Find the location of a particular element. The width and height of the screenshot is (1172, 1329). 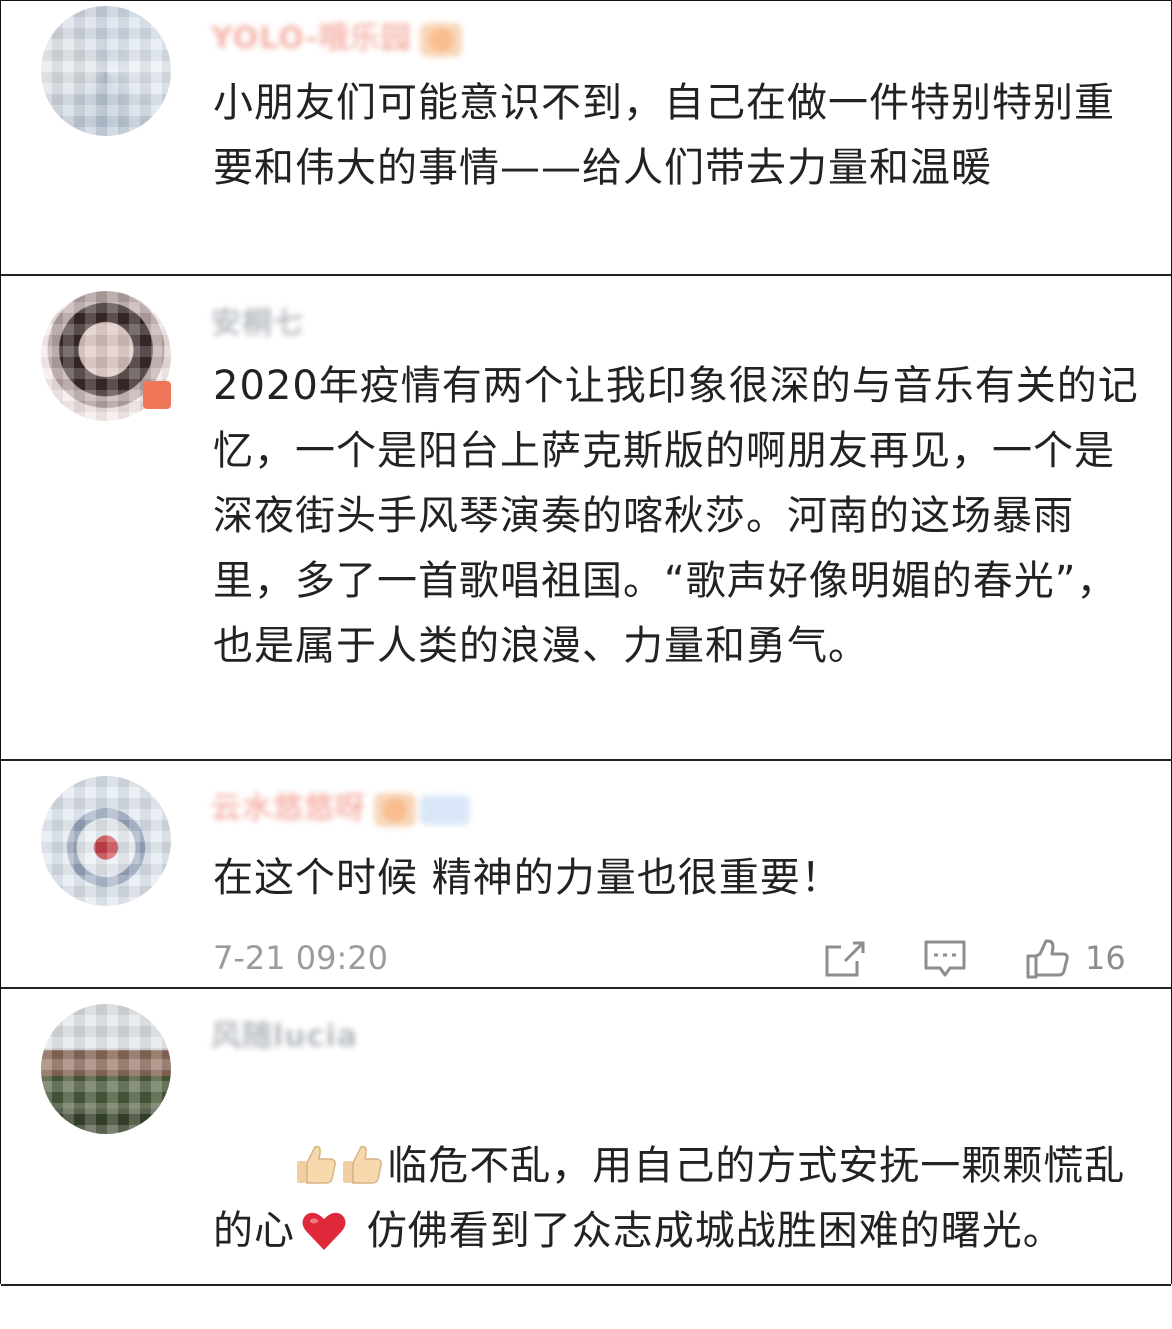

username: 风随lucia is located at coordinates (284, 1033).